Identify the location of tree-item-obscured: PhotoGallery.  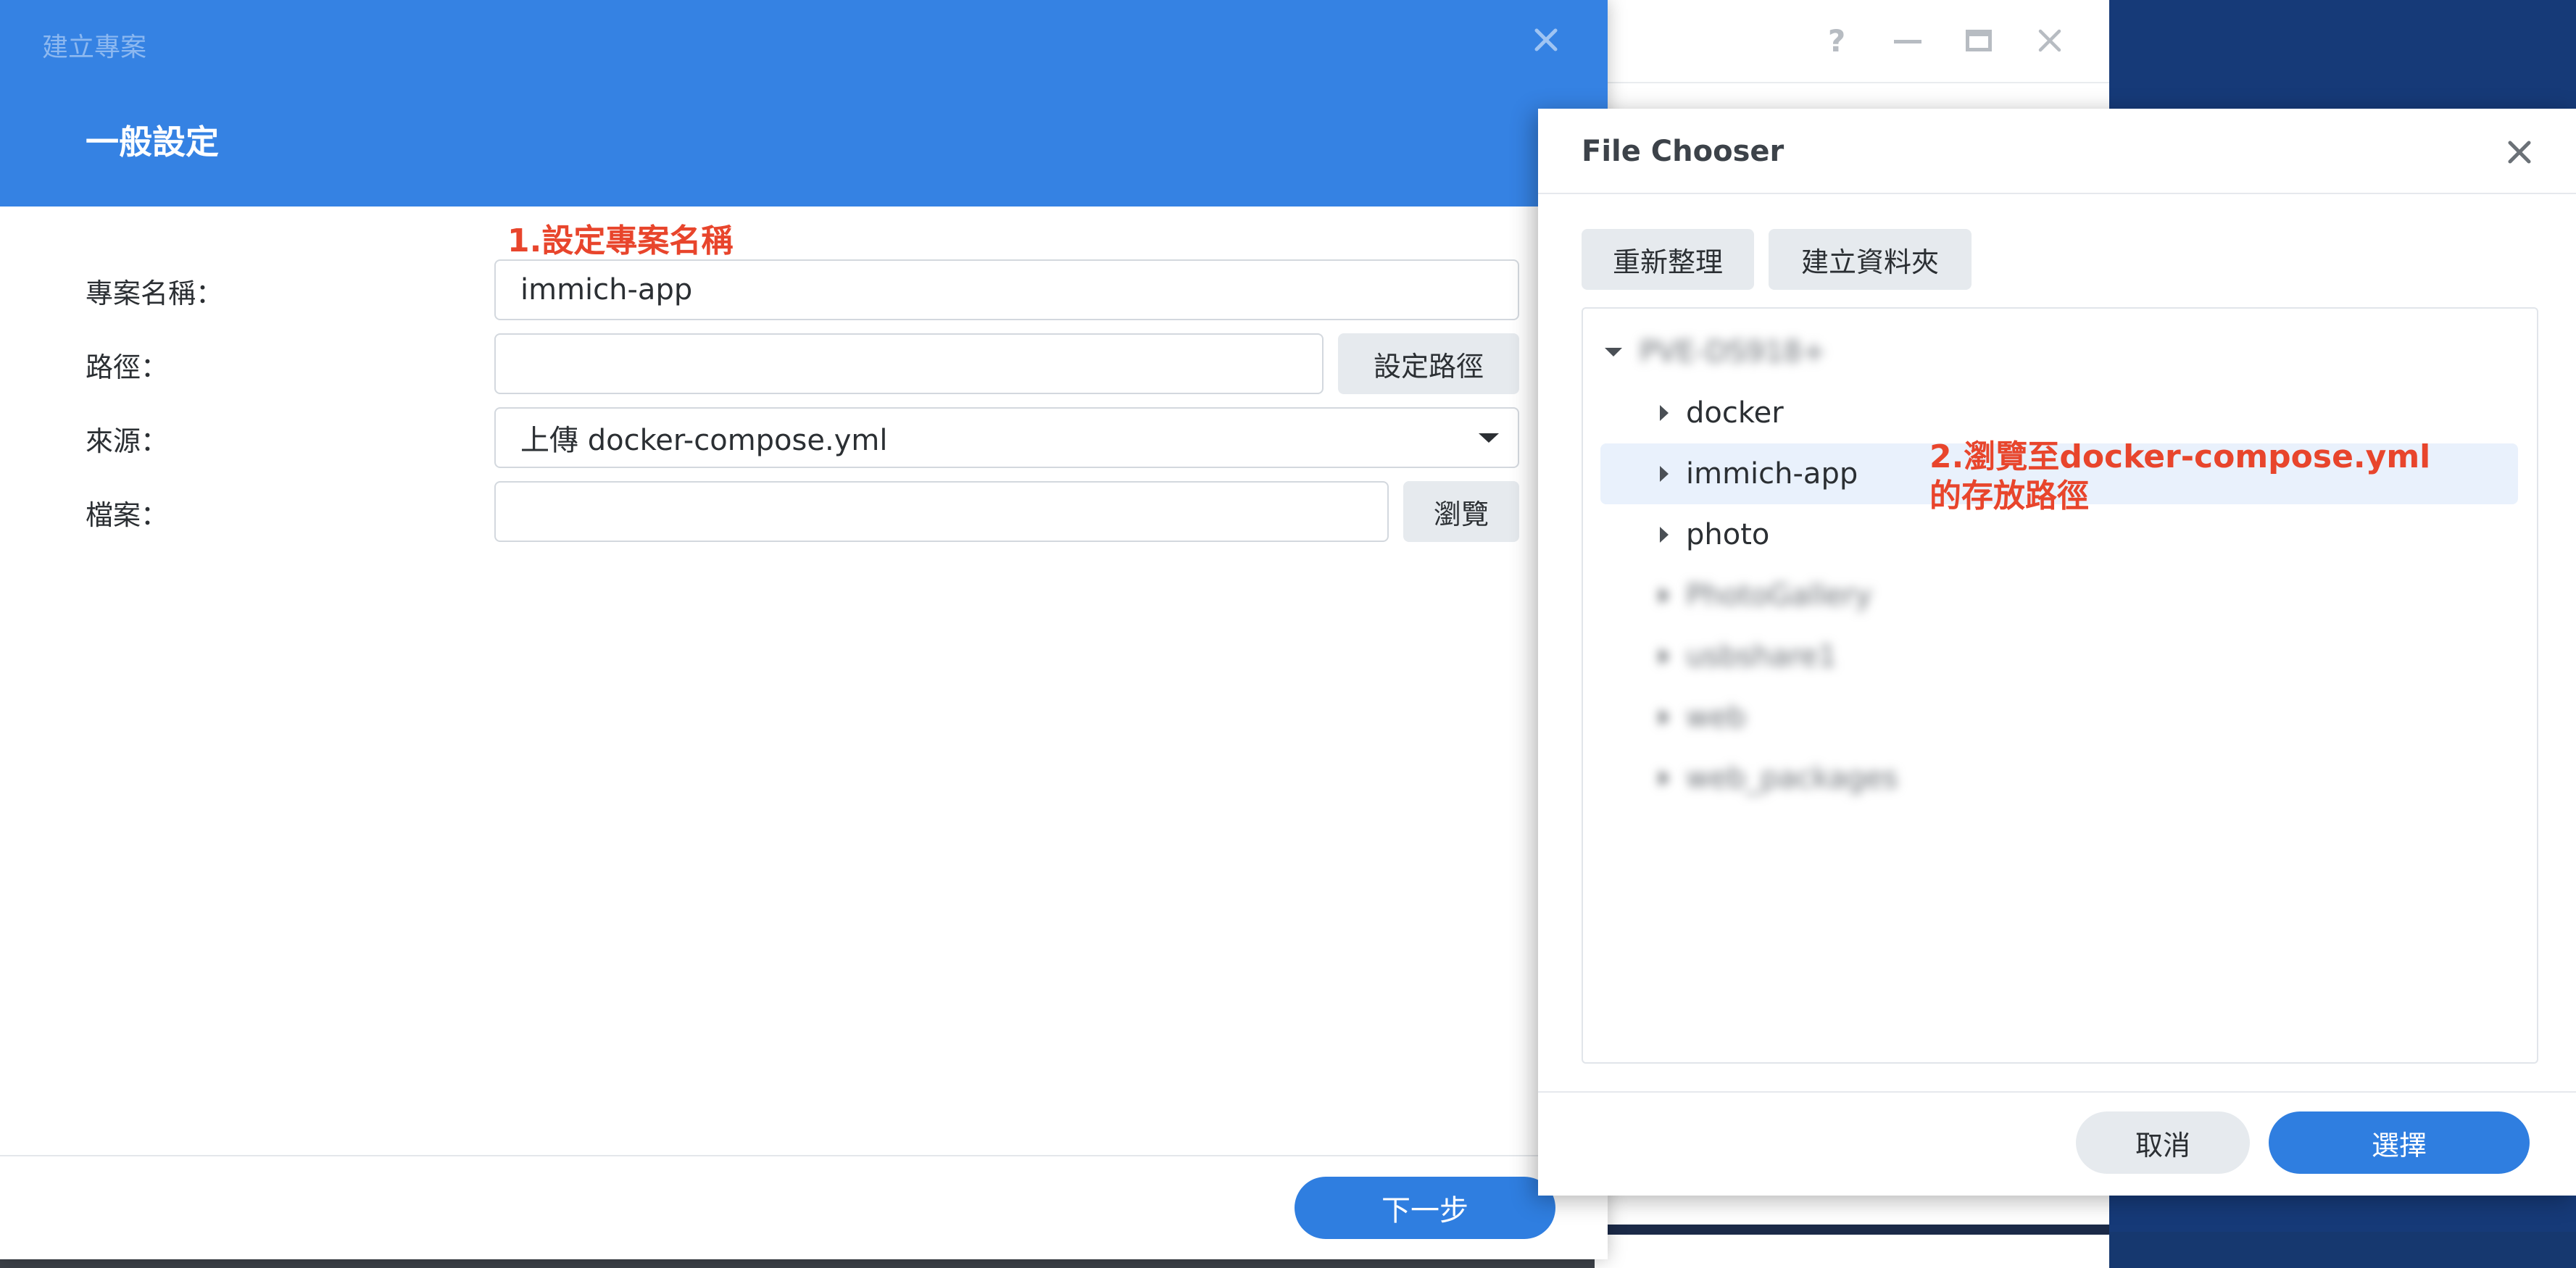
(2059, 595).